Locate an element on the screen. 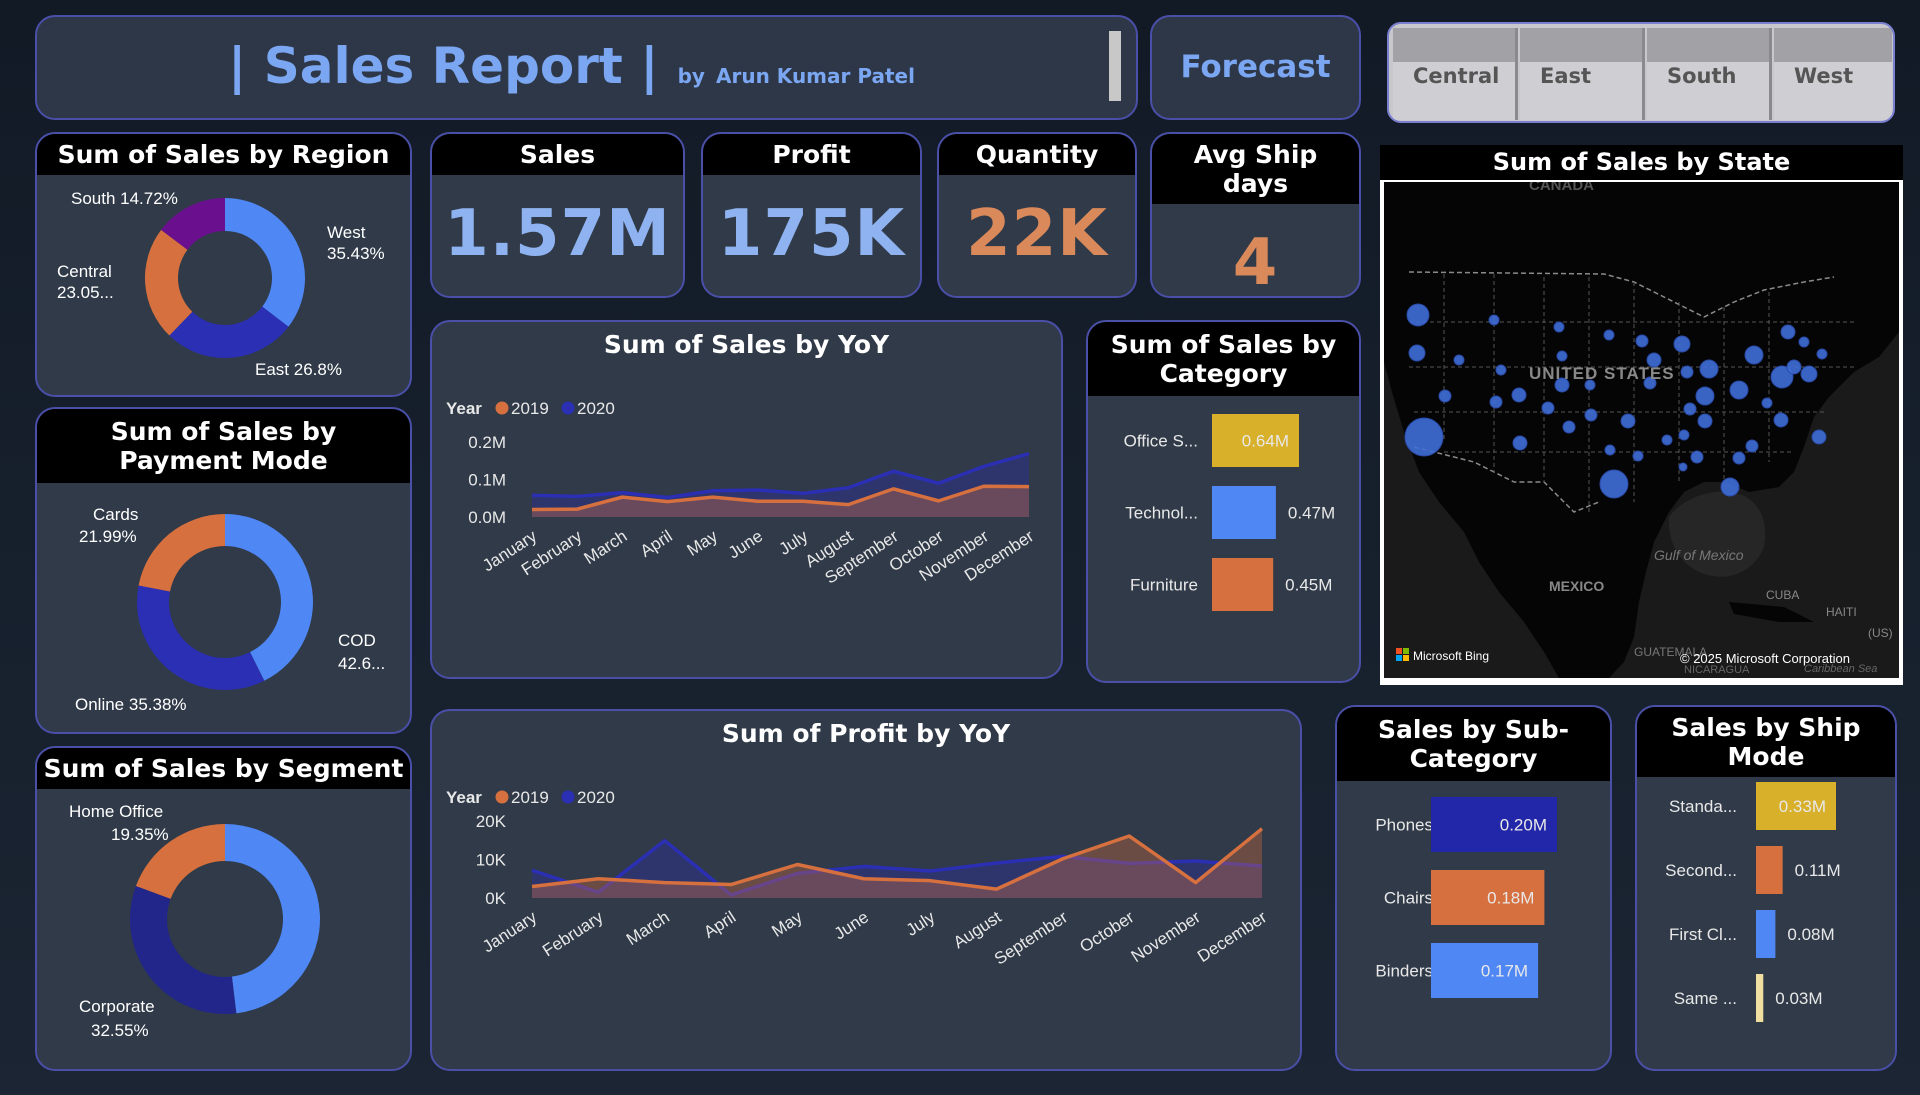  slicer-east: East is located at coordinates (1582, 74).